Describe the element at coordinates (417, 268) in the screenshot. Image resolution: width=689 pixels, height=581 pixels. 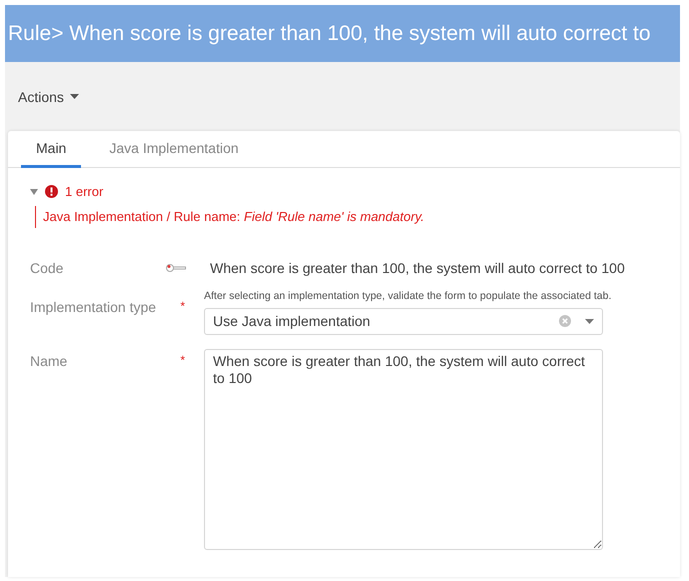
I see `code-value: When score is greater than 100, the system will auto correct to 100` at that location.